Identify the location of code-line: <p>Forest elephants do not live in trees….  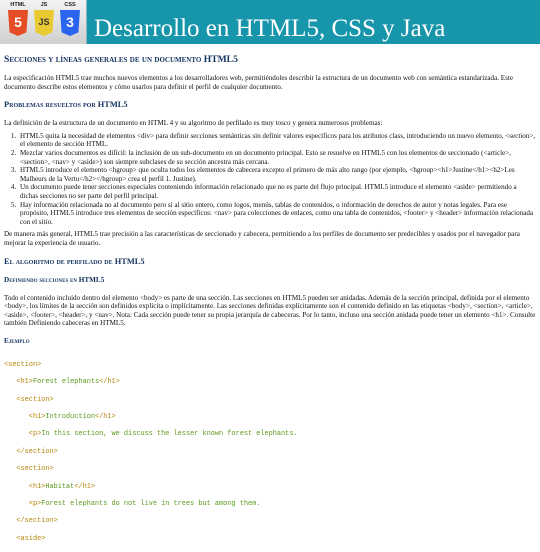
(132, 503).